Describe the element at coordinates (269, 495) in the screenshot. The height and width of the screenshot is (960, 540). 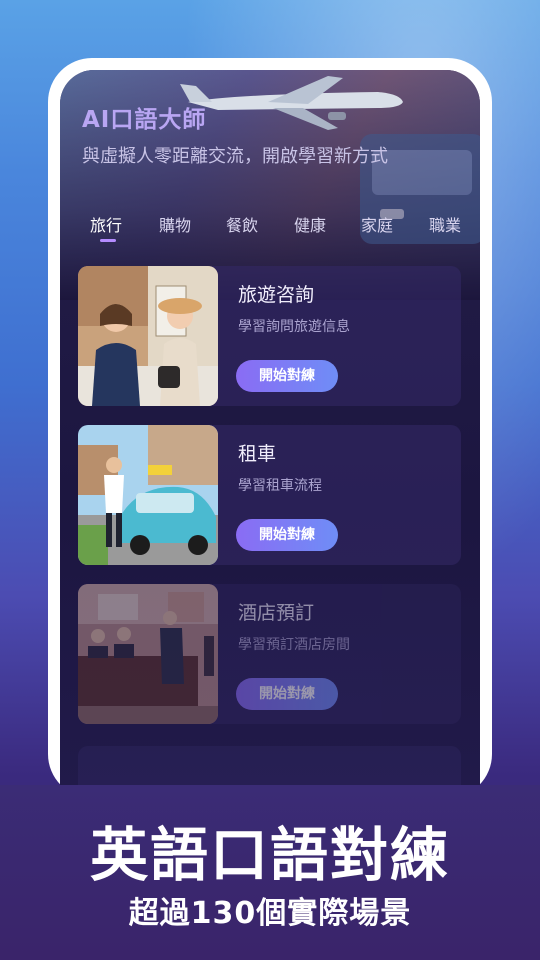
I see `scenario-card-car-rental: 租車 學習租車流程 開始對練` at that location.